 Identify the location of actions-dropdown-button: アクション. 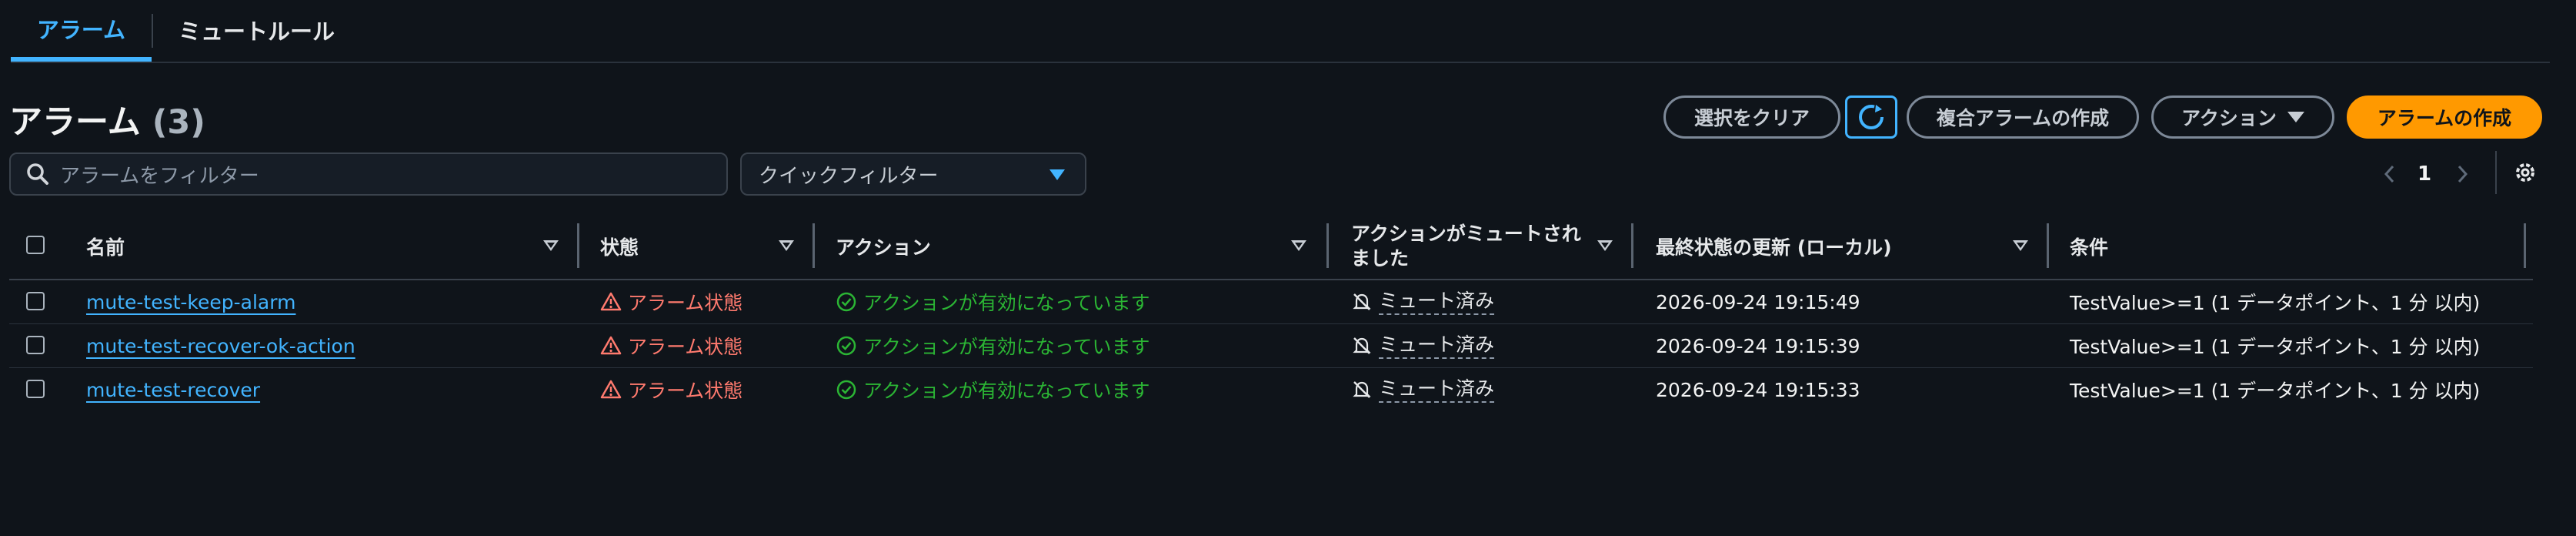
(2242, 117).